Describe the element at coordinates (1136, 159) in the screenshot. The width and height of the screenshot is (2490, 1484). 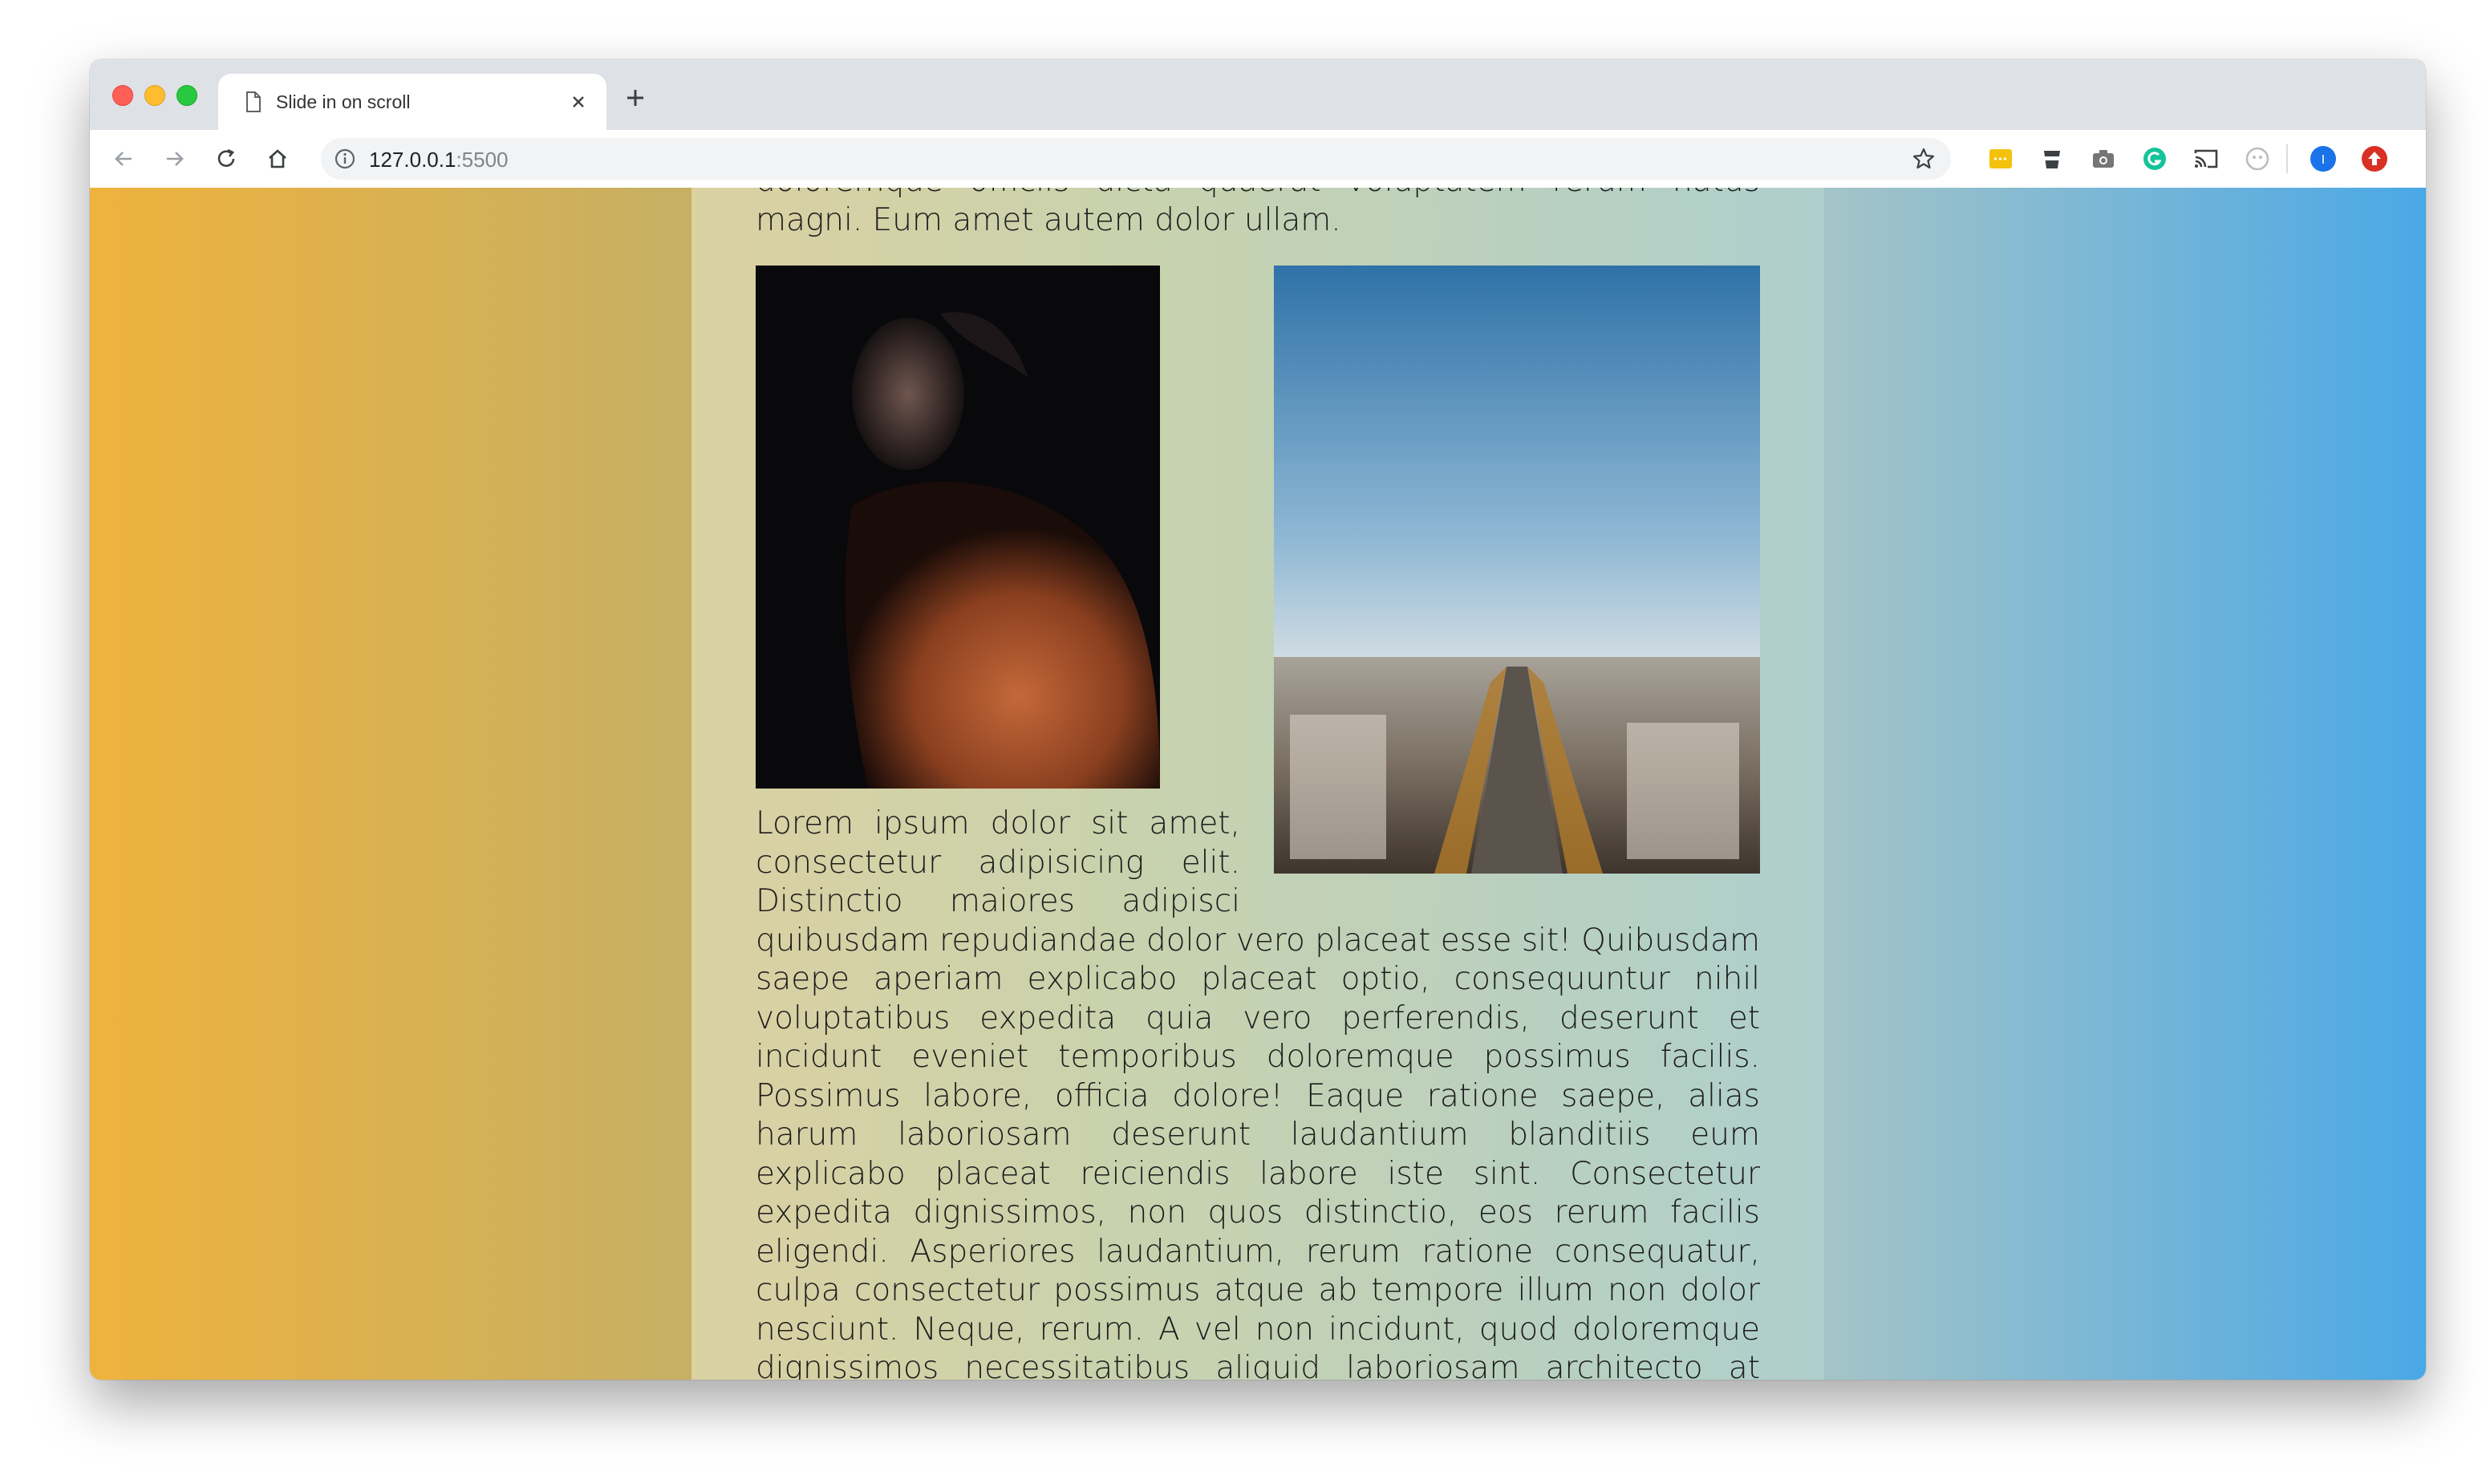
I see `address-bar: 127.0.0.1:5500` at that location.